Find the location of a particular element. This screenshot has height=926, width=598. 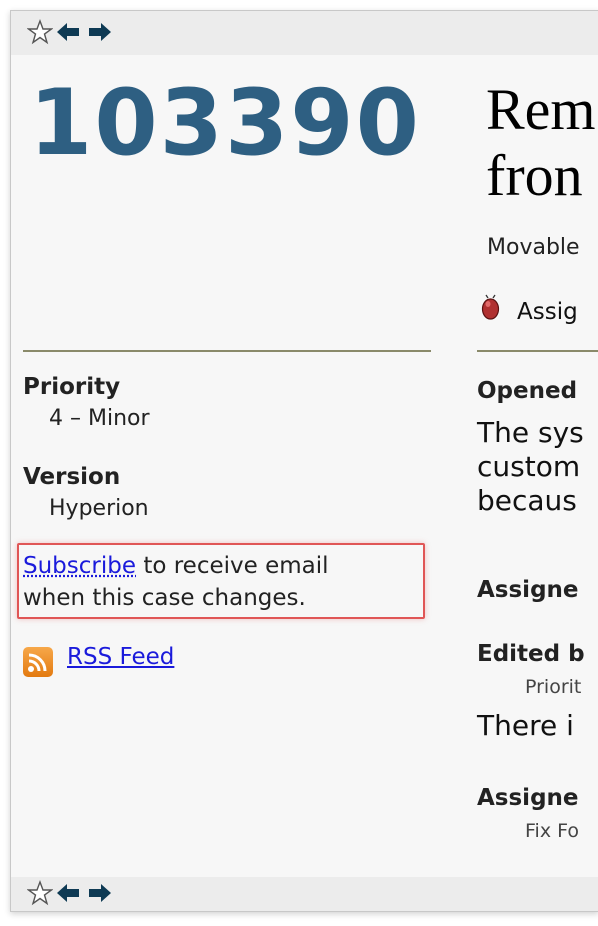

assigned-label-1: Assigne is located at coordinates (528, 590).